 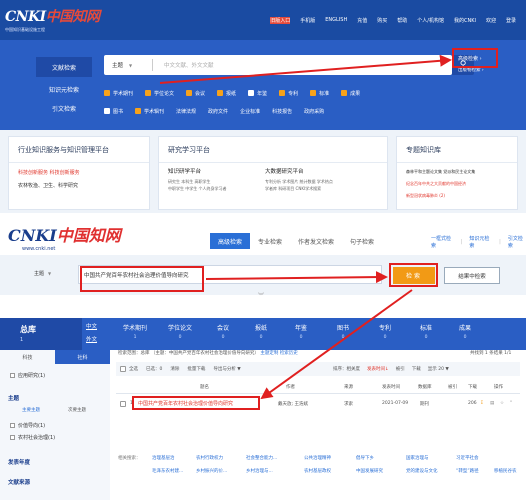 What do you see at coordinates (385, 331) in the screenshot?
I see `db-tab-patent: 专利 0` at bounding box center [385, 331].